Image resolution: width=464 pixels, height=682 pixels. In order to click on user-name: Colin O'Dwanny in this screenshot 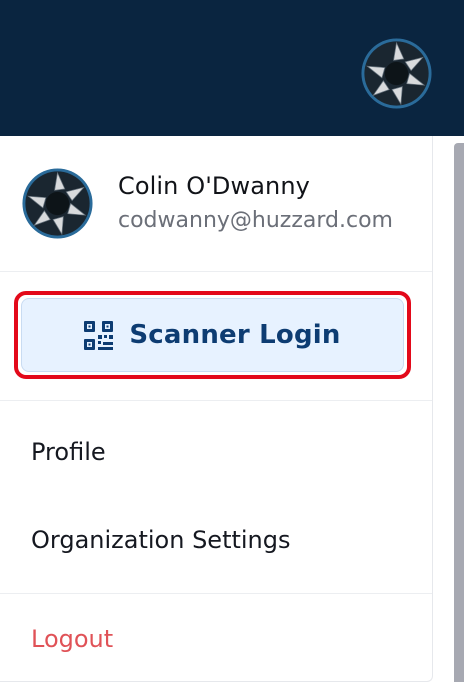, I will do `click(214, 186)`.